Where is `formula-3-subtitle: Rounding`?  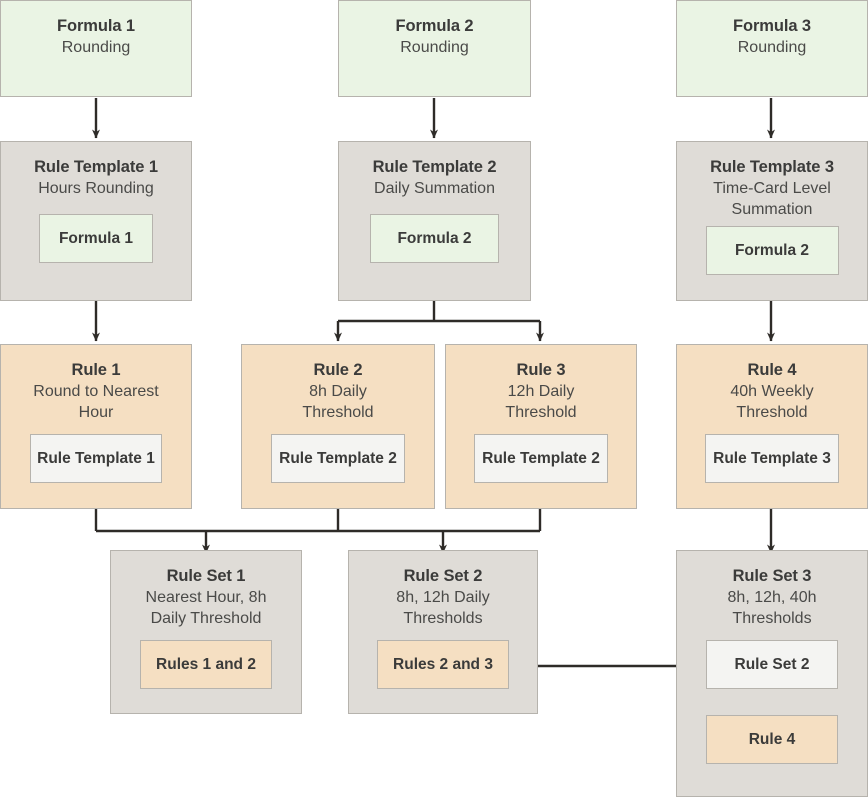
formula-3-subtitle: Rounding is located at coordinates (772, 47).